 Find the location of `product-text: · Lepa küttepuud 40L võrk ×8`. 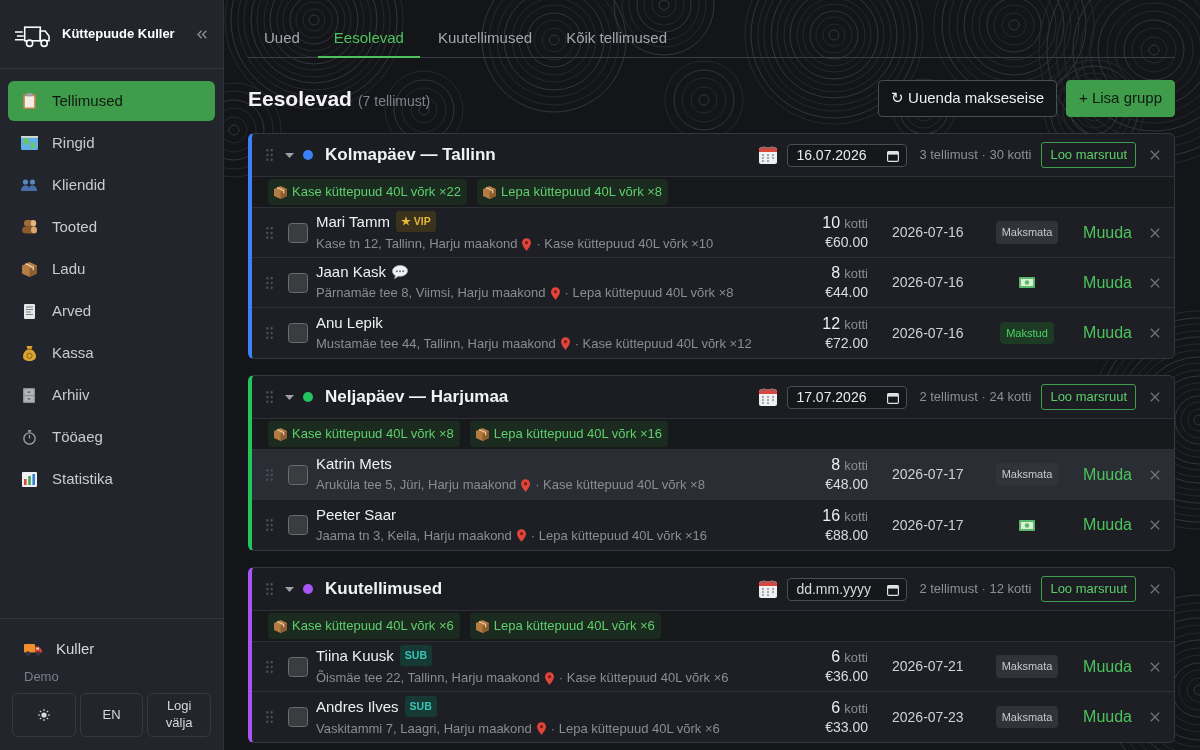

product-text: · Lepa küttepuud 40L võrk ×8 is located at coordinates (649, 293).